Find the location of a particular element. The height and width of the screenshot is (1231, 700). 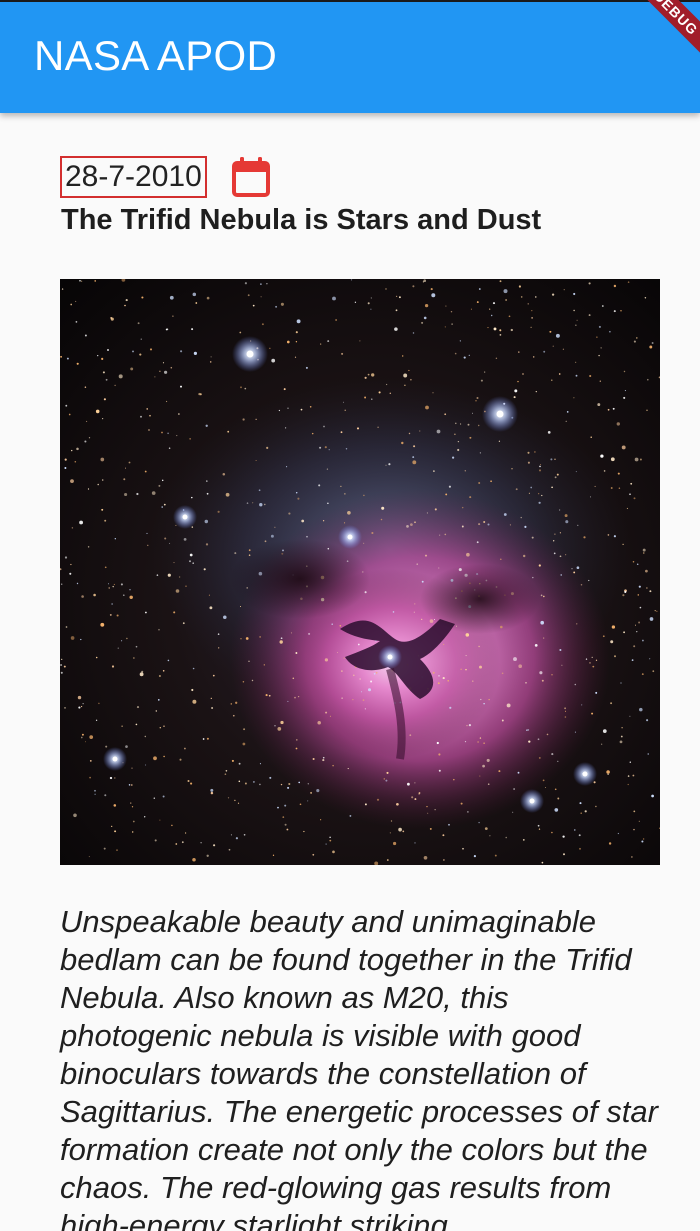

calendar-icon is located at coordinates (250, 177).